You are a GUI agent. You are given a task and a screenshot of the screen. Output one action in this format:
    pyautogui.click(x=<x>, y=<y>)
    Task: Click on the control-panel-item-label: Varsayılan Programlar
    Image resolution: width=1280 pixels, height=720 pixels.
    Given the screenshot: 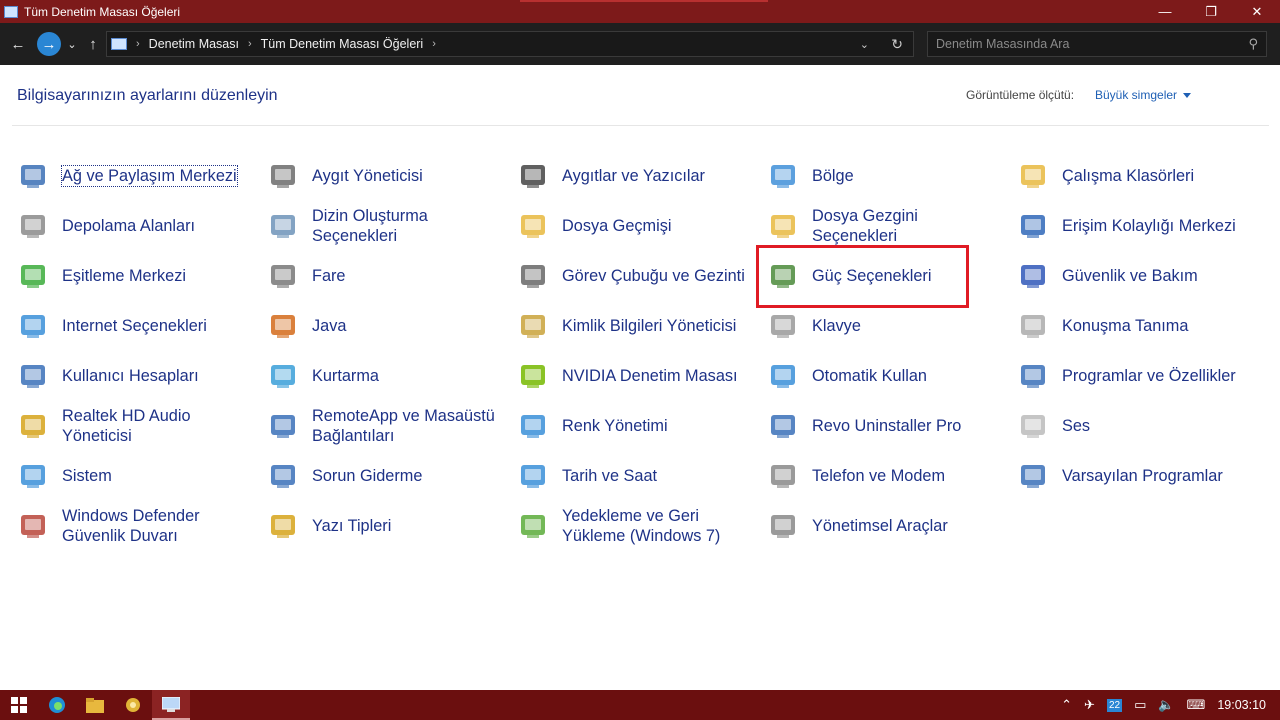 What is the action you would take?
    pyautogui.click(x=1142, y=476)
    